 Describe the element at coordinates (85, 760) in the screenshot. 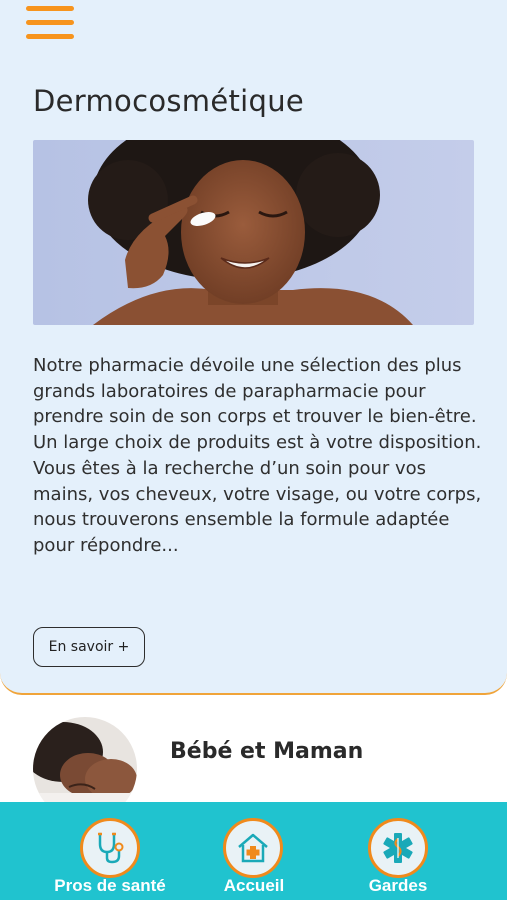

I see `section-thumbnail` at that location.